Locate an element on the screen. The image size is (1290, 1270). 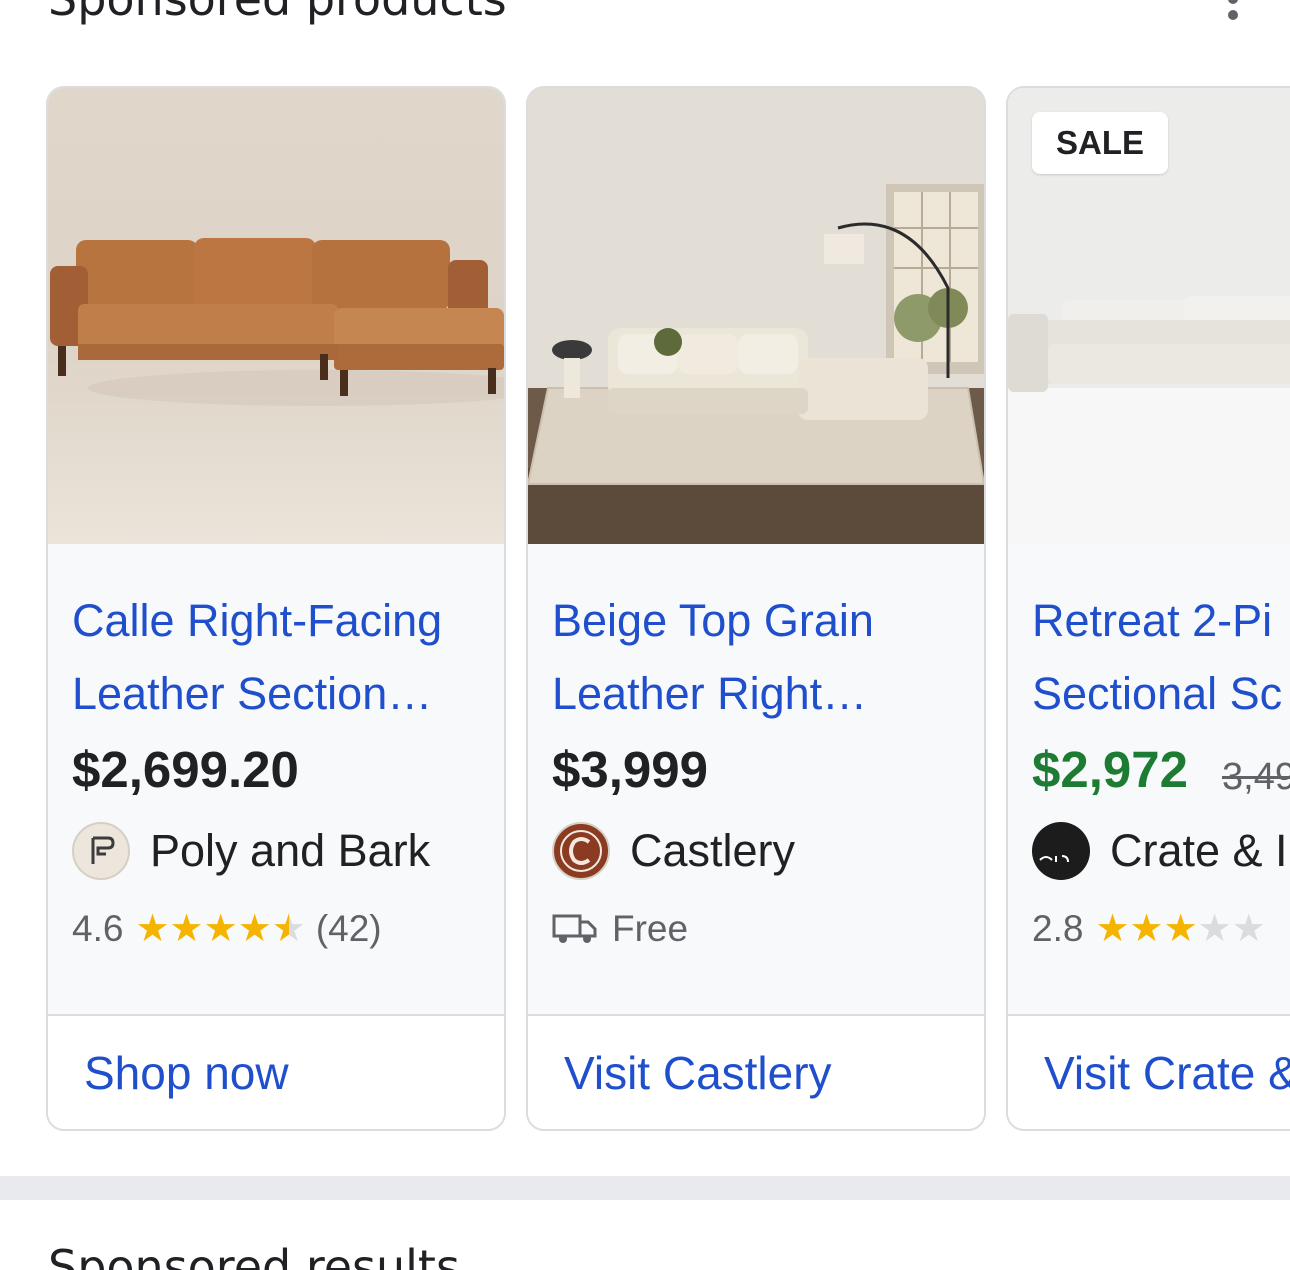
truck-icon is located at coordinates (574, 928).